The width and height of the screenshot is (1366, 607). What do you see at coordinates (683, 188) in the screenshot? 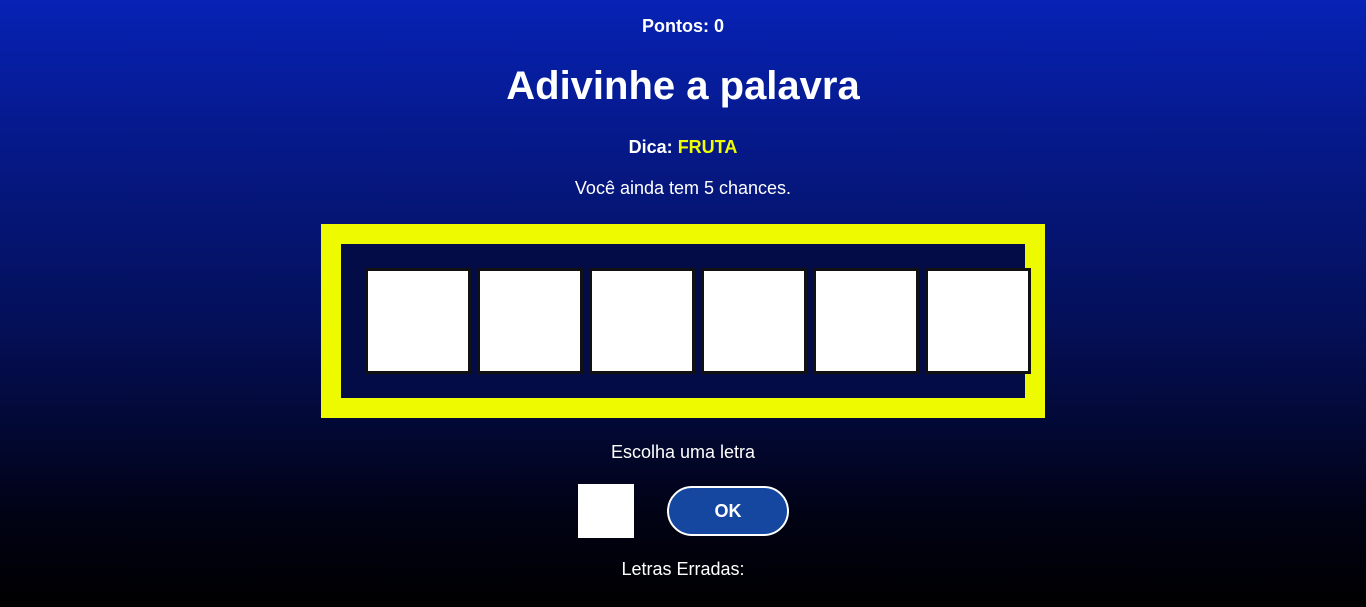
I see `chances-remaining: Você ainda tem 5 chances.` at bounding box center [683, 188].